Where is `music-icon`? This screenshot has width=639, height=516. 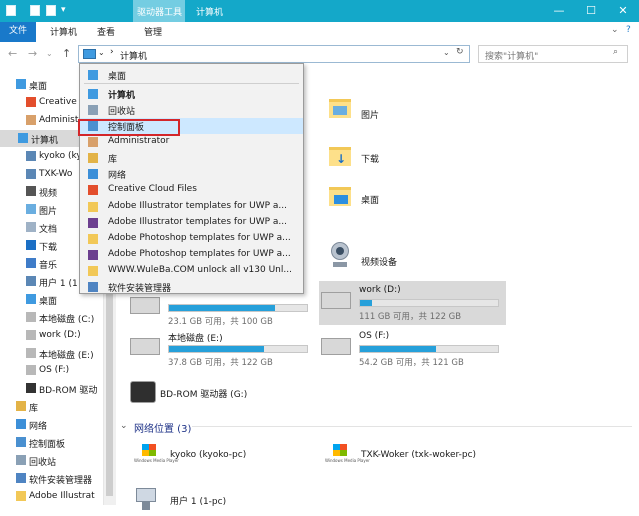 music-icon is located at coordinates (31, 263).